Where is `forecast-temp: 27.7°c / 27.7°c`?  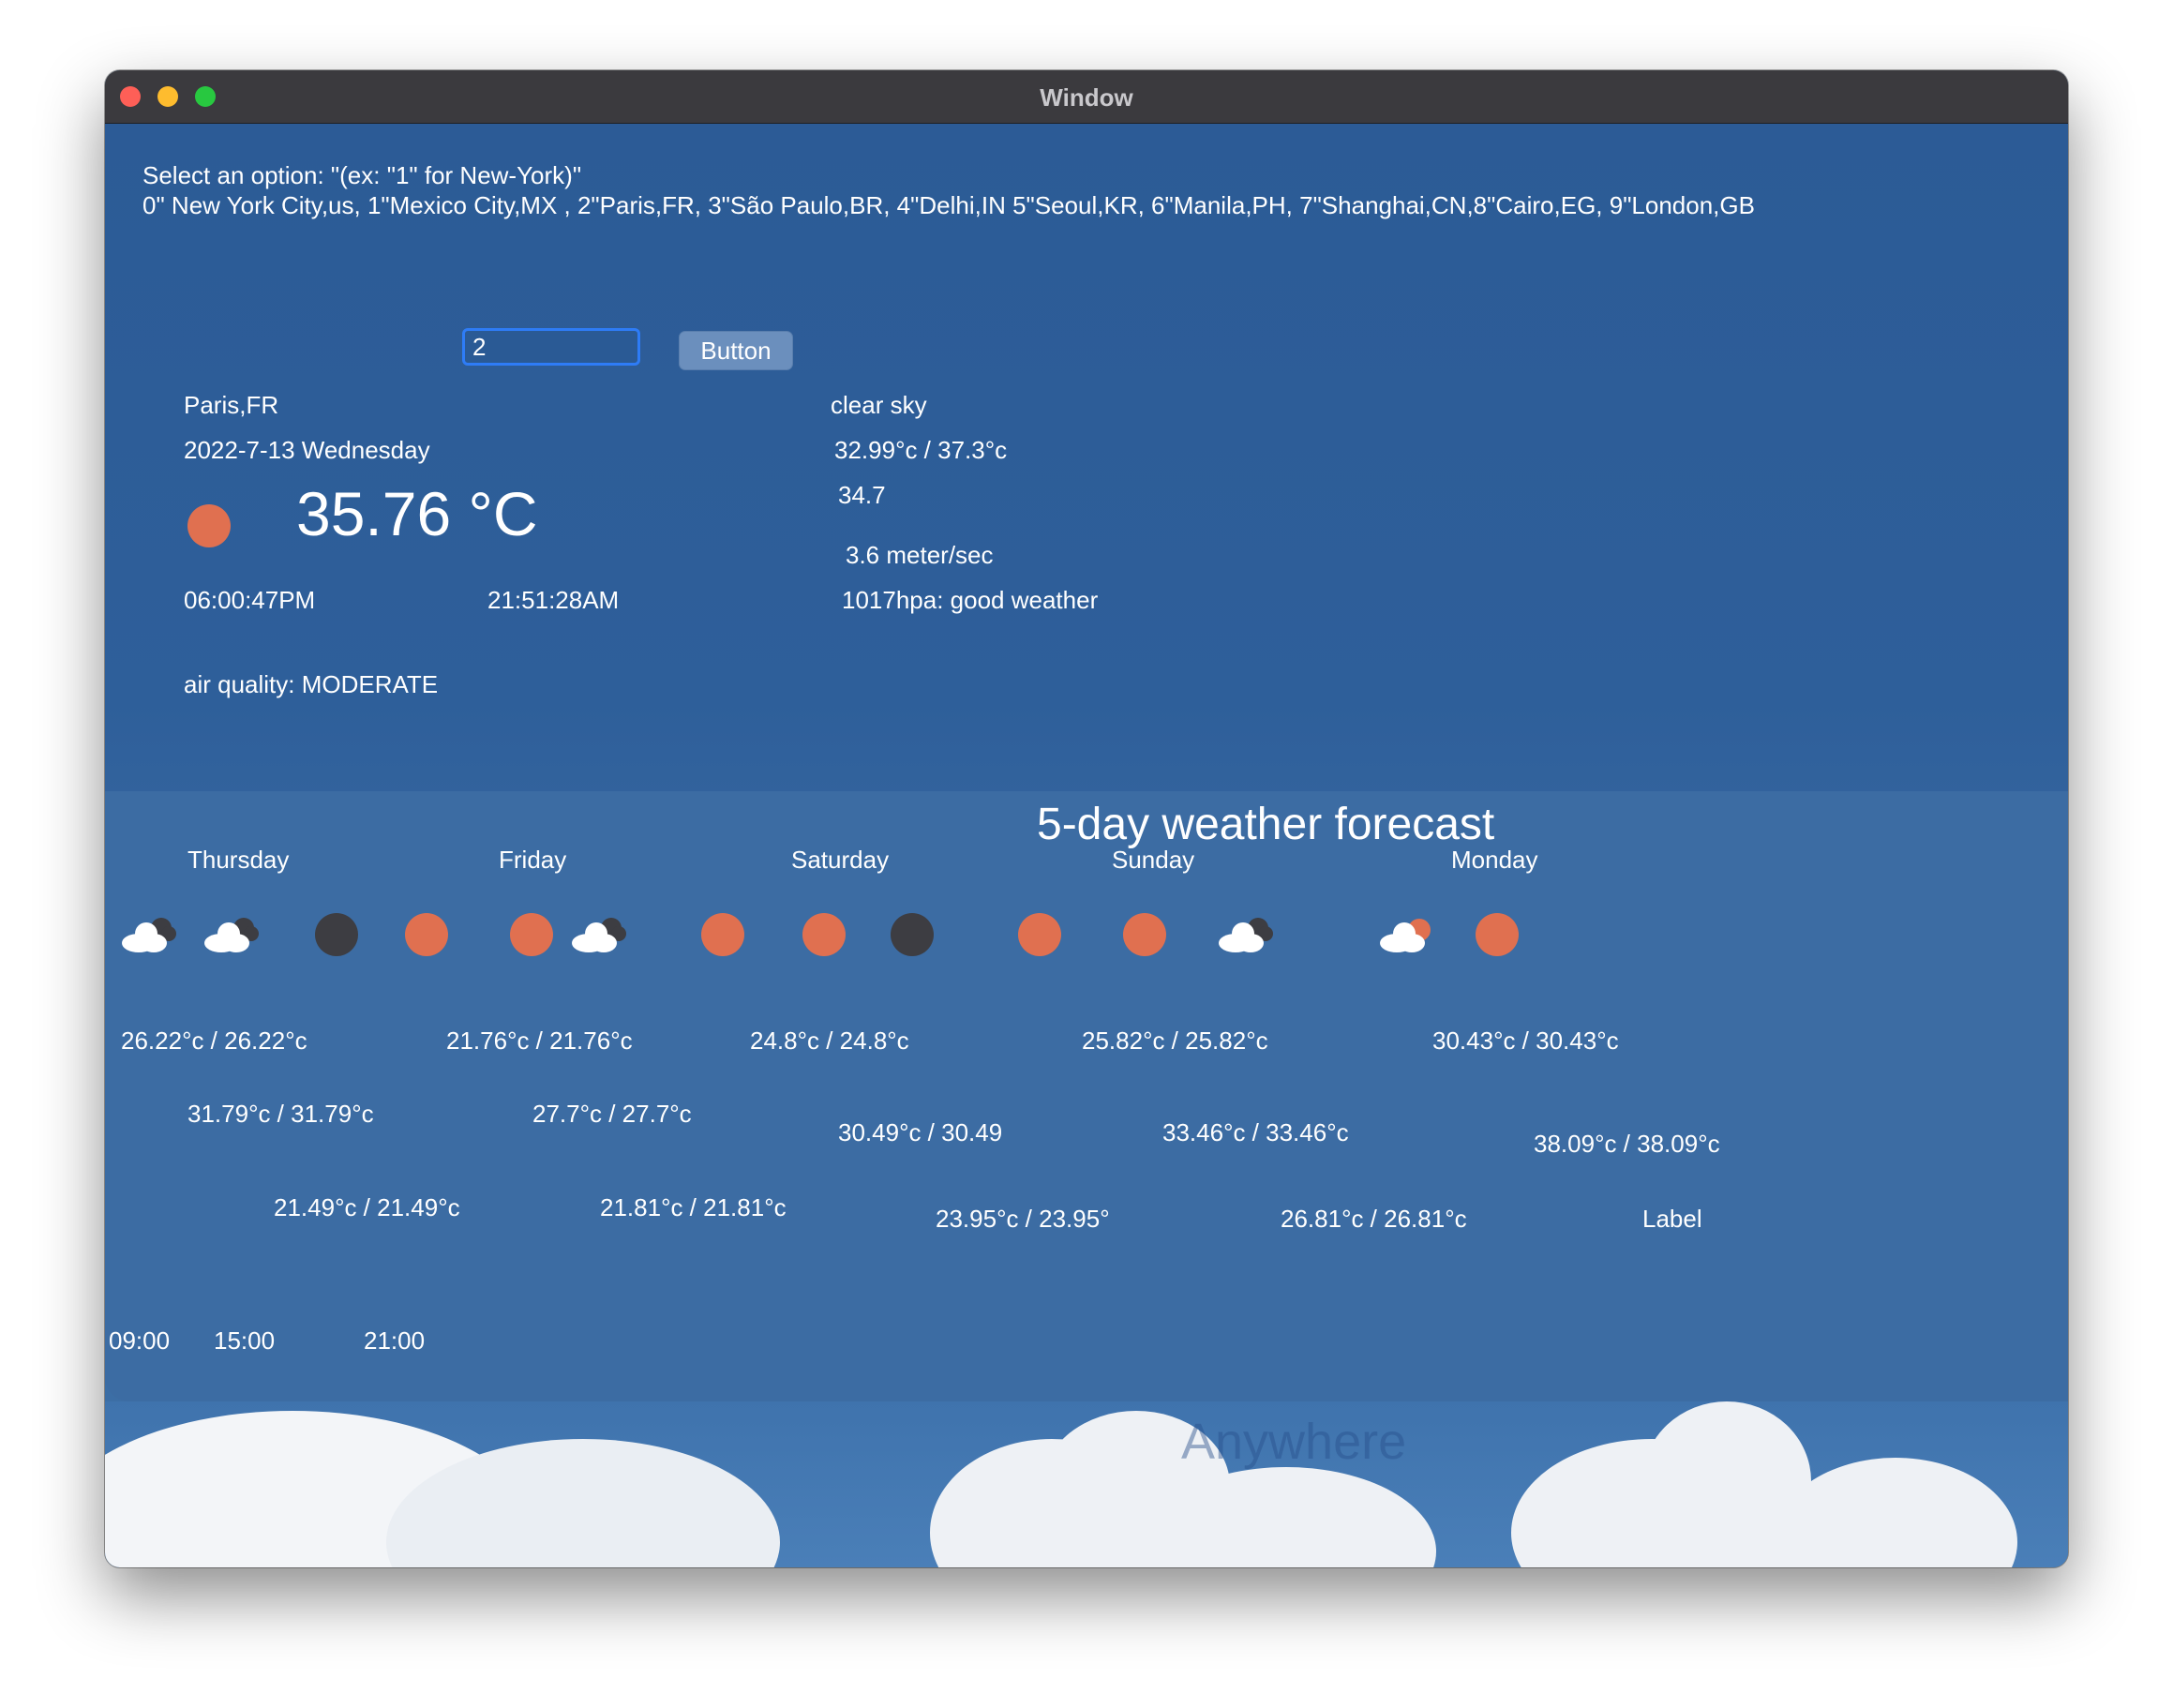 forecast-temp: 27.7°c / 27.7°c is located at coordinates (612, 1114).